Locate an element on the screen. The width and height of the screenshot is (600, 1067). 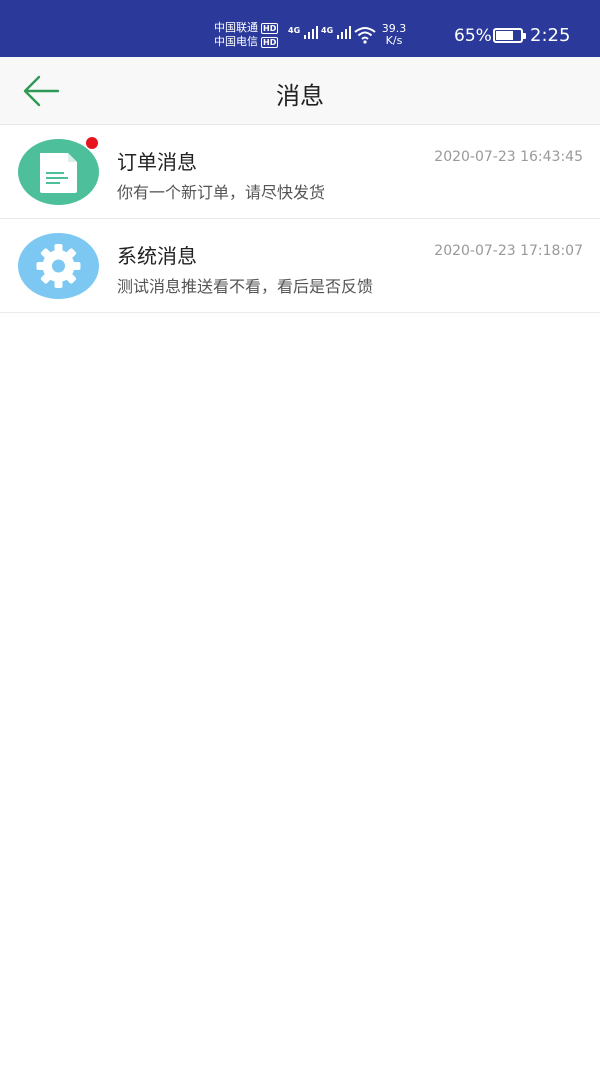
speed-unit: K/s is located at coordinates (394, 40).